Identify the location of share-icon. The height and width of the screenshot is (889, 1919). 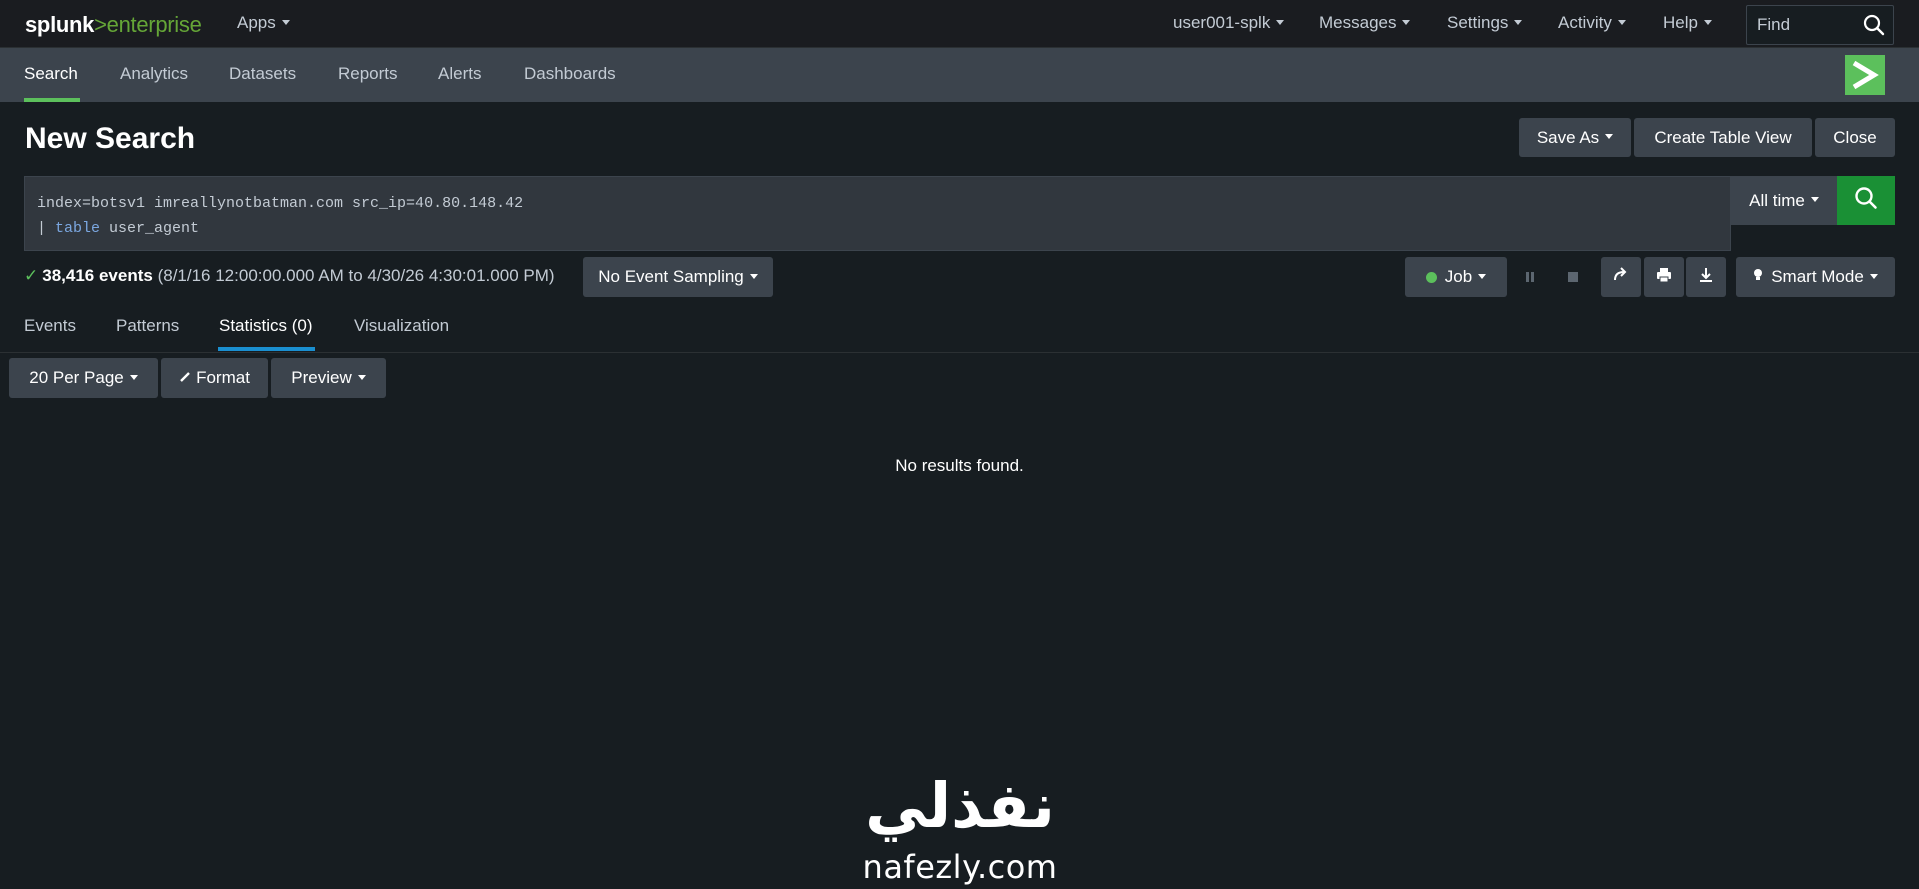
(1621, 277).